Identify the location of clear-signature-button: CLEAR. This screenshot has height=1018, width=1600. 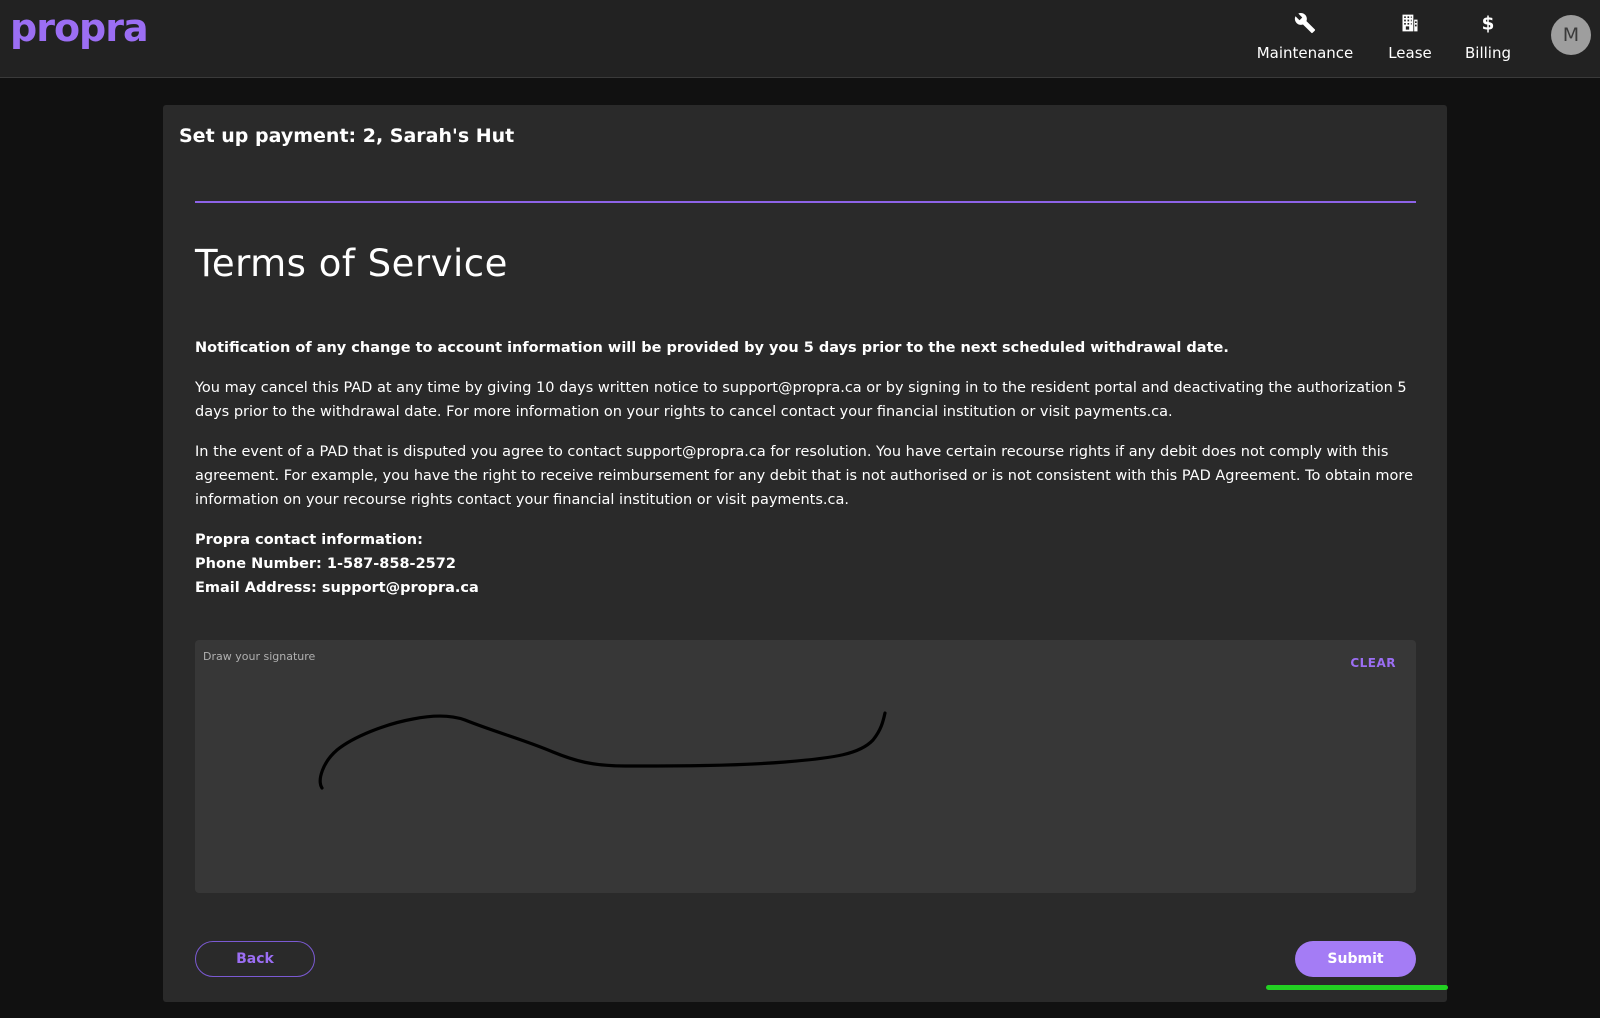
(1373, 663).